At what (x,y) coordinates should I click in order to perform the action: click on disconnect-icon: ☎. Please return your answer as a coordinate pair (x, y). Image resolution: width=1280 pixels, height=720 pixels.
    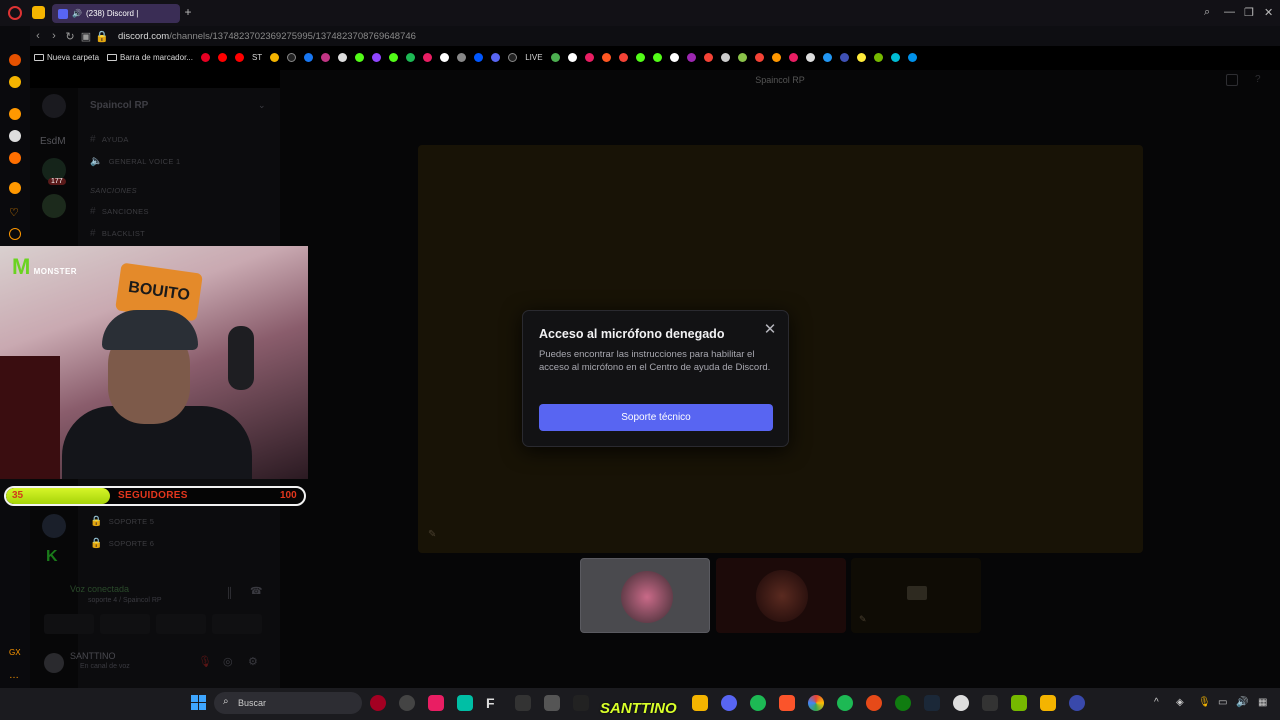
    Looking at the image, I should click on (256, 591).